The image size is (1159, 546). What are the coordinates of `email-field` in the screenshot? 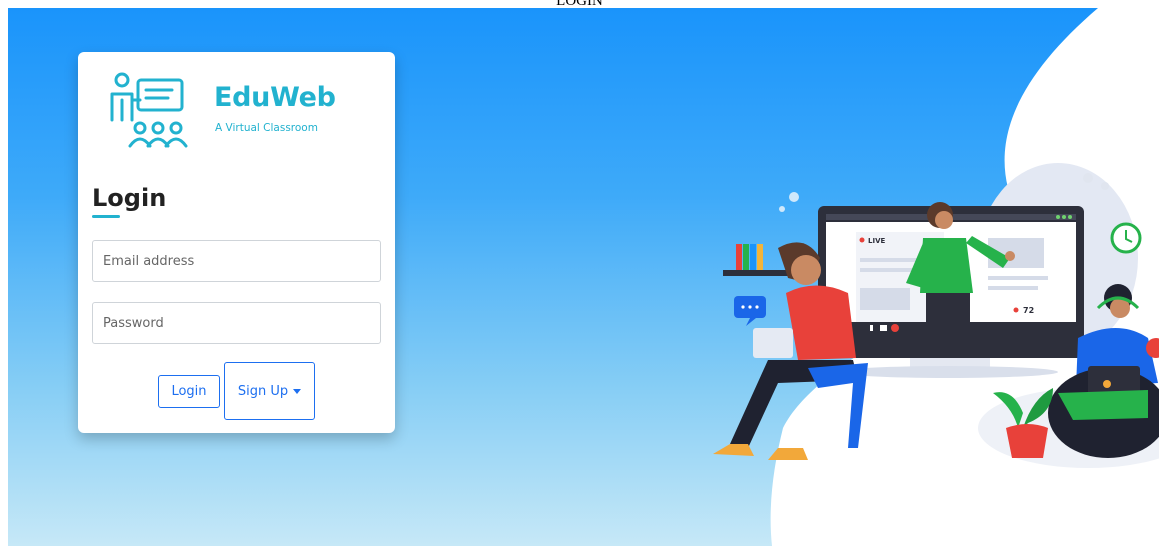 It's located at (236, 261).